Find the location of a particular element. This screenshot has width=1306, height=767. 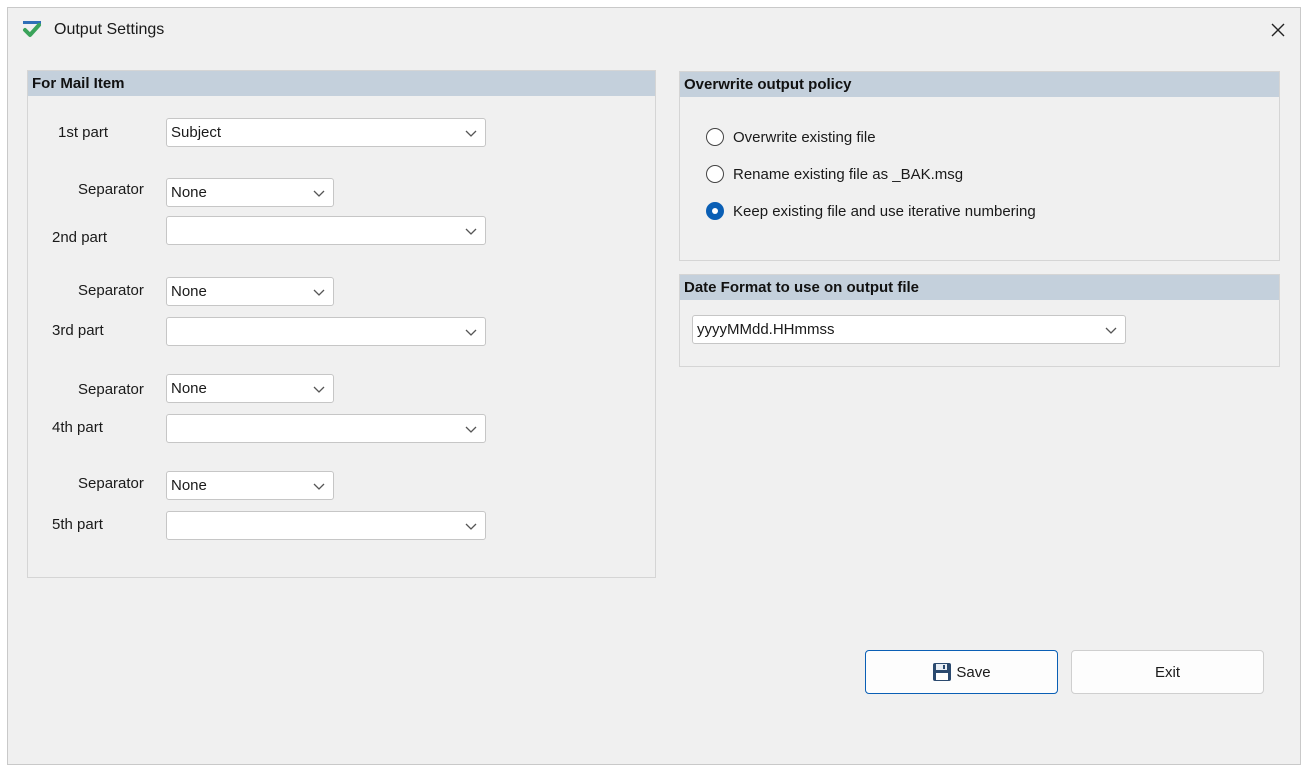

radio-rename-existing: Rename existing file as _BAK.msg is located at coordinates (834, 174).